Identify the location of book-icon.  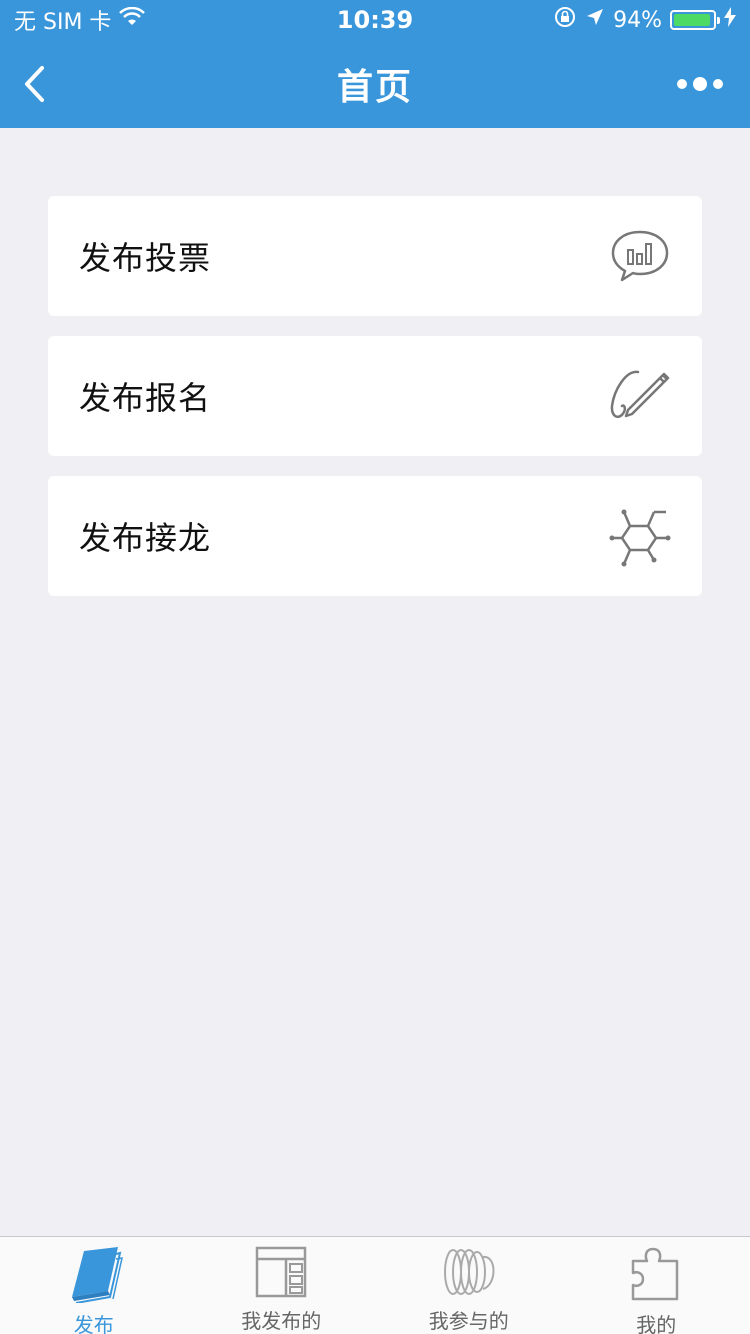
(94, 1274).